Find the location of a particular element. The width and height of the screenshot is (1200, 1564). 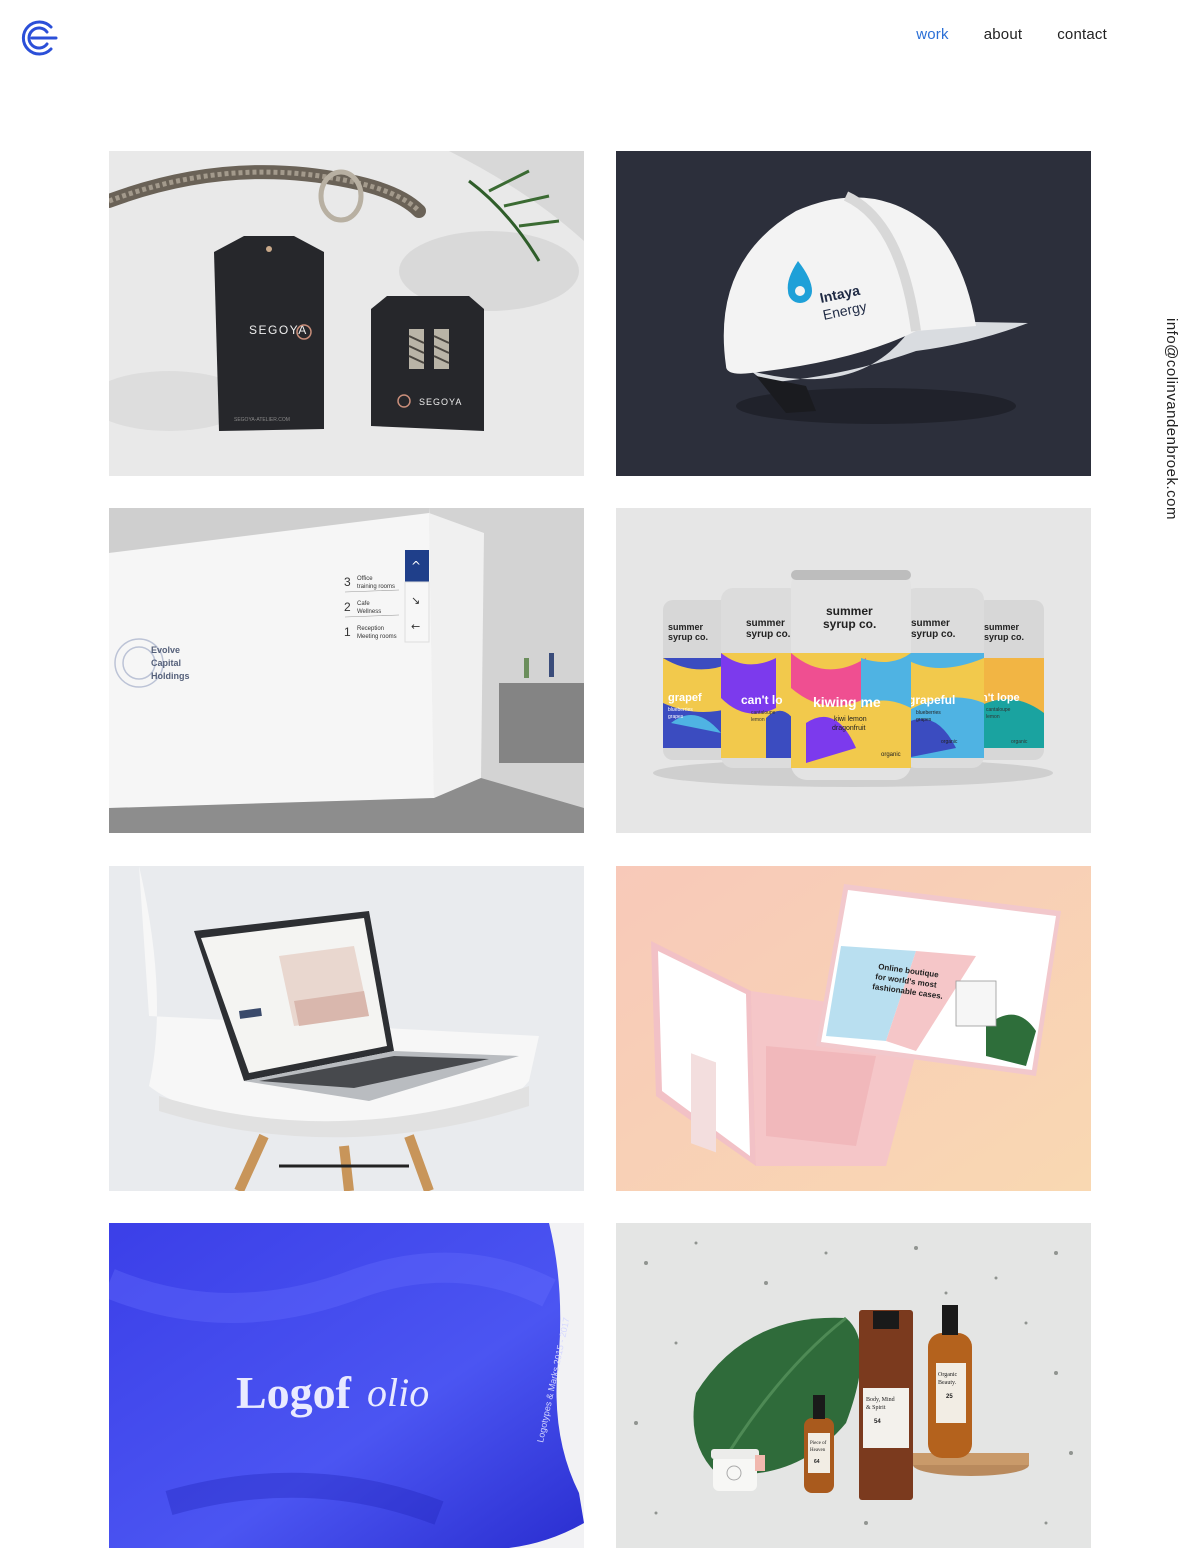

can3-note: organic is located at coordinates (891, 755).